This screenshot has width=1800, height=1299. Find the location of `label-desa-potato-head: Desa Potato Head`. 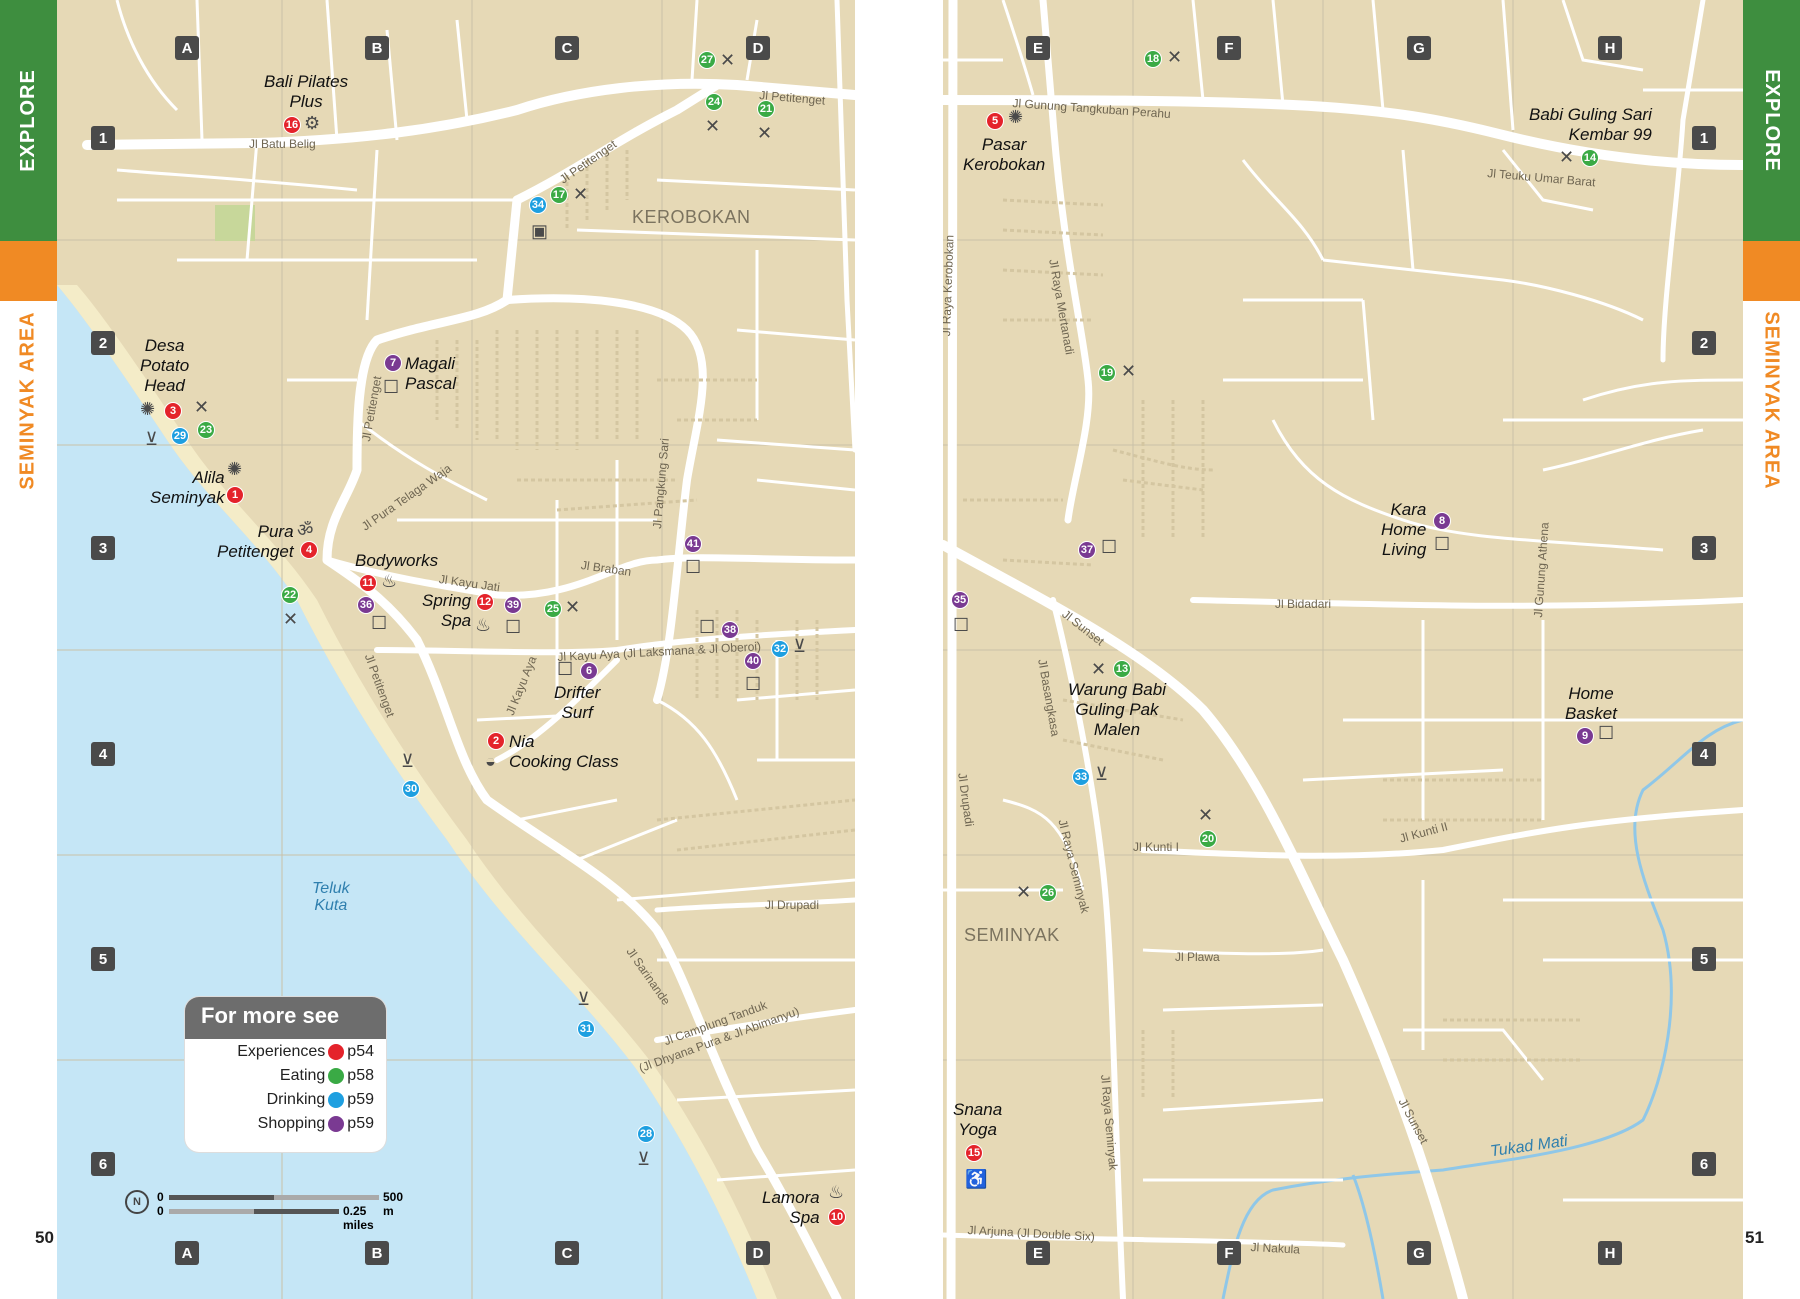

label-desa-potato-head: Desa Potato Head is located at coordinates (165, 365).